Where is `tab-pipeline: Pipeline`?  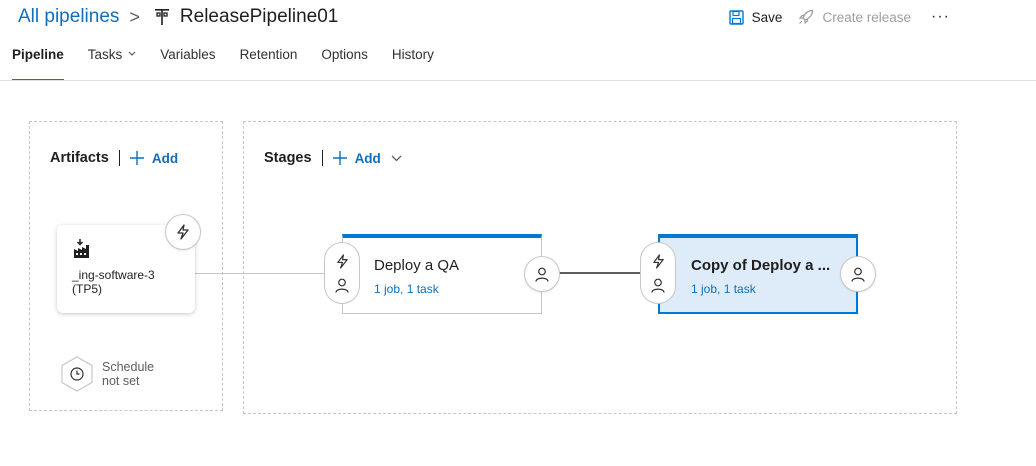 tab-pipeline: Pipeline is located at coordinates (38, 64).